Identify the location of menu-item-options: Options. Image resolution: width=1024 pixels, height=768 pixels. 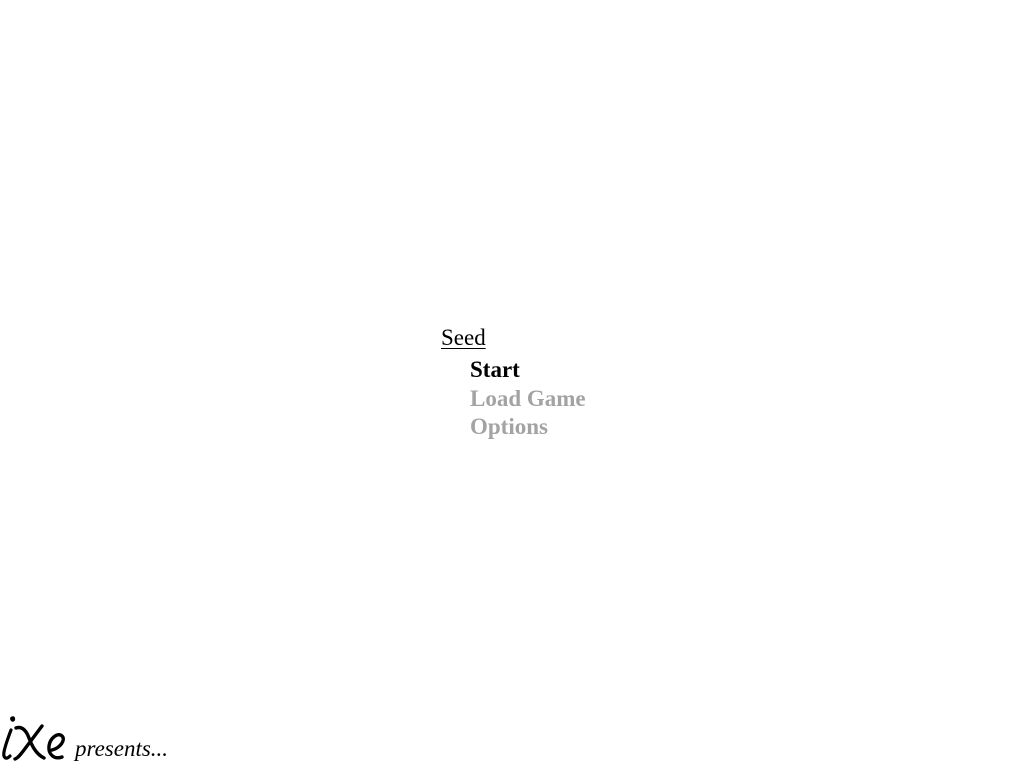
(528, 427).